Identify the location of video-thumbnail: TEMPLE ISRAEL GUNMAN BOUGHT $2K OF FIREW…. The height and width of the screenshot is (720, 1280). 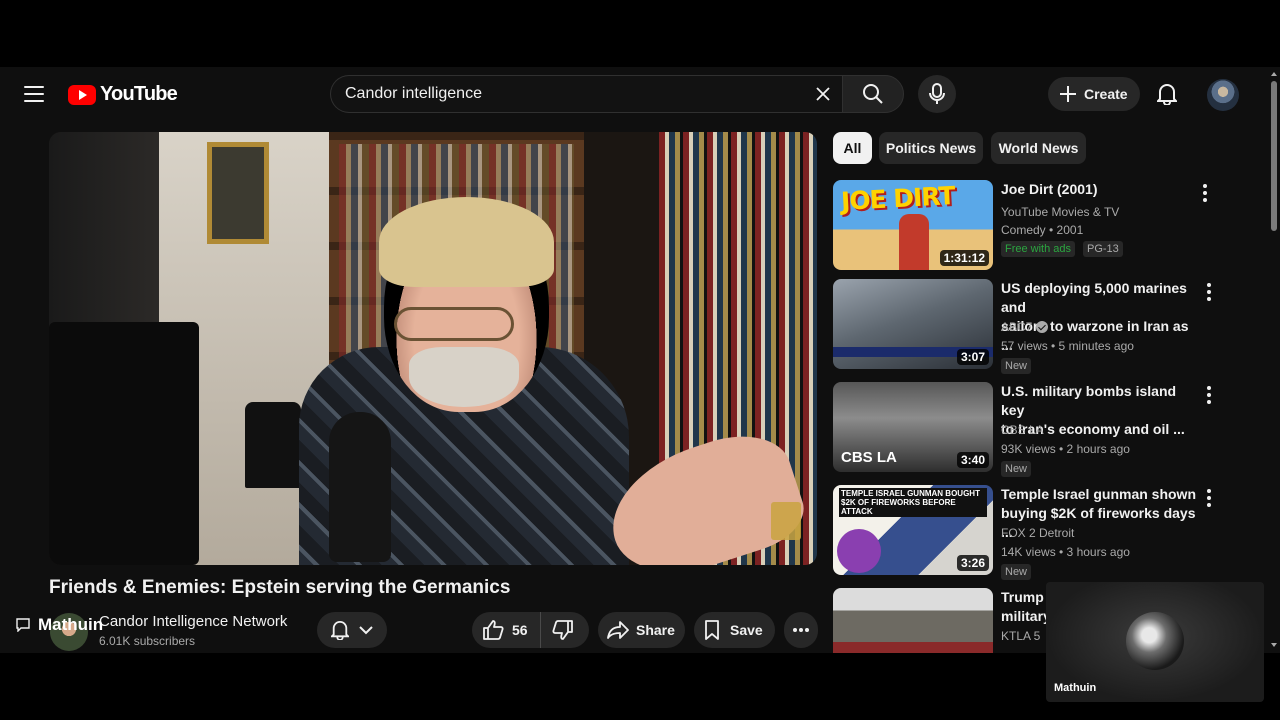
(913, 530).